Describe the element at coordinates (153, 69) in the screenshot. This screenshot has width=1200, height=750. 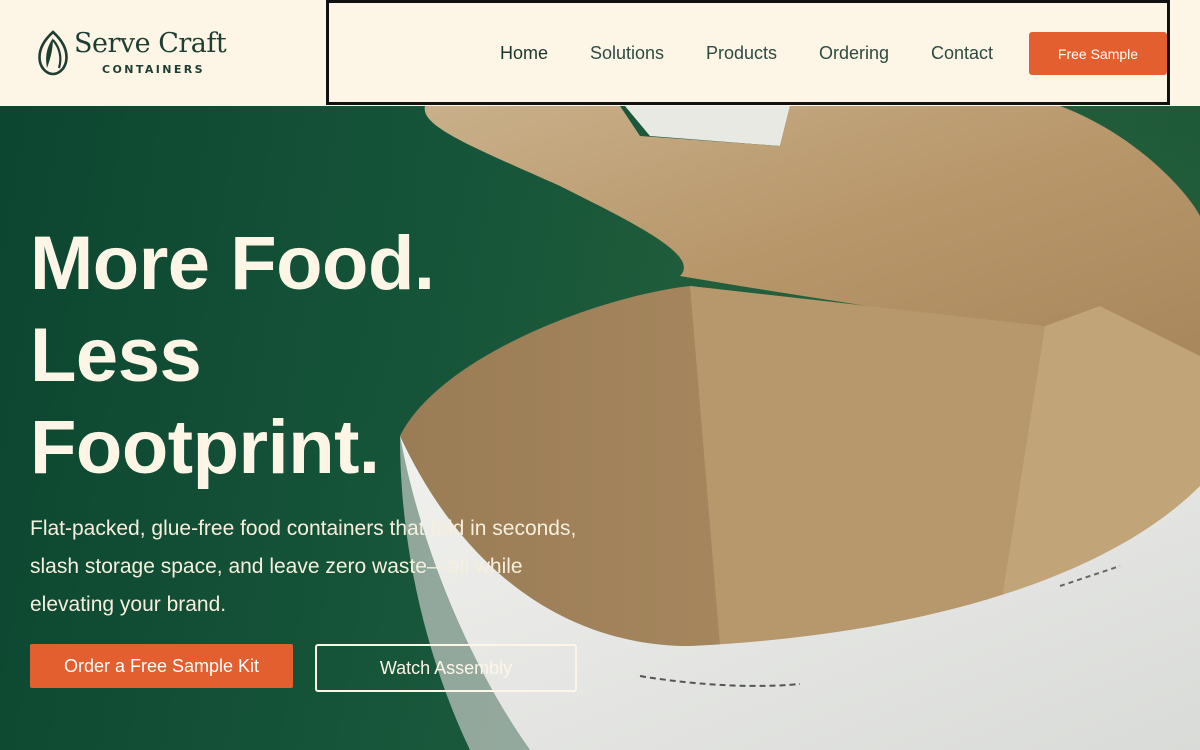
I see `brand-tagline: CONTAINERS` at that location.